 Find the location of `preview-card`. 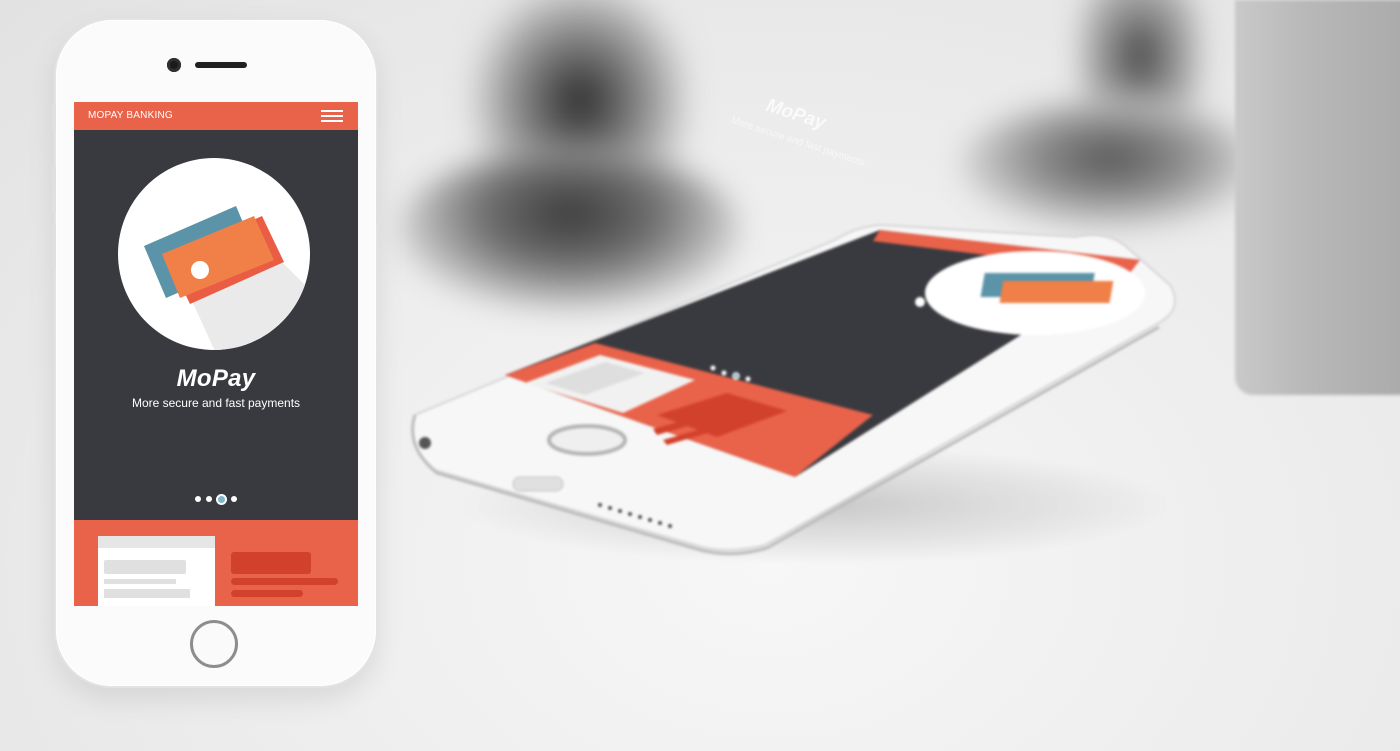

preview-card is located at coordinates (156, 571).